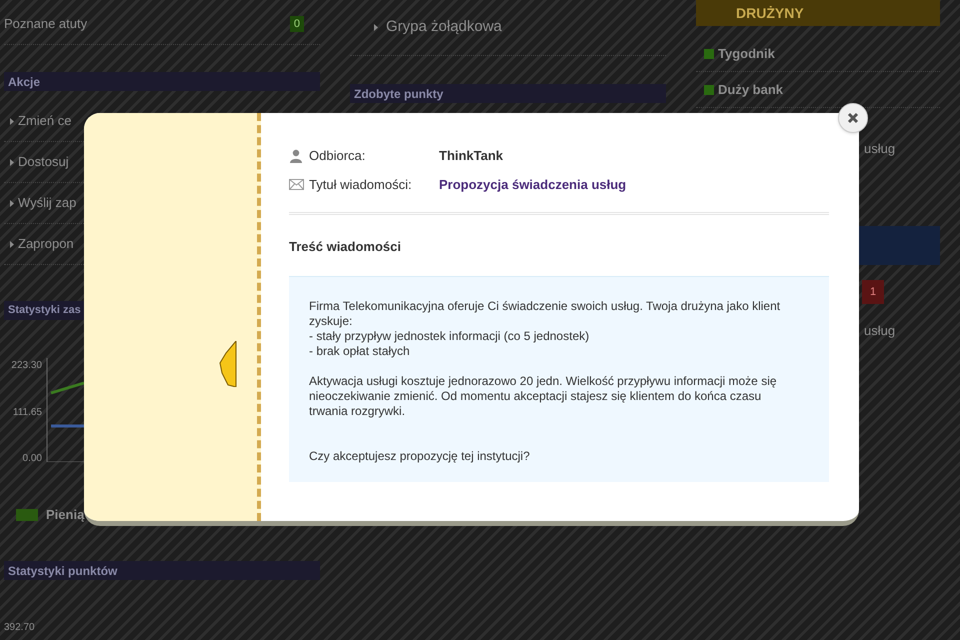  I want to click on person-icon, so click(296, 155).